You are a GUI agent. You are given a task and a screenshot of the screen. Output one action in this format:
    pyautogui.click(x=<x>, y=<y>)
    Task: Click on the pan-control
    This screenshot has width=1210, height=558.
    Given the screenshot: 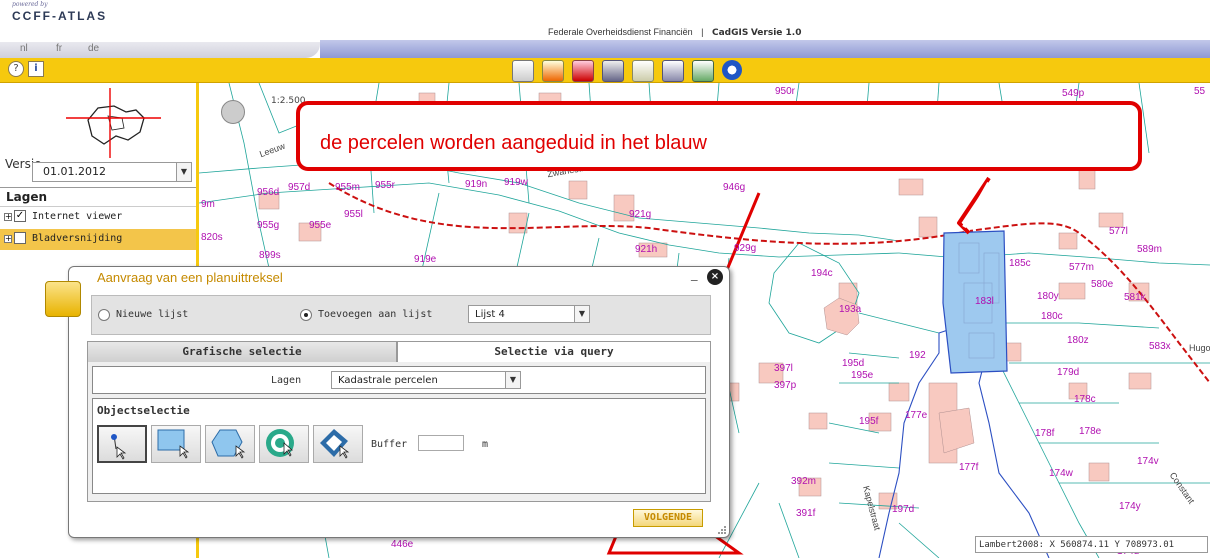 What is the action you would take?
    pyautogui.click(x=233, y=112)
    